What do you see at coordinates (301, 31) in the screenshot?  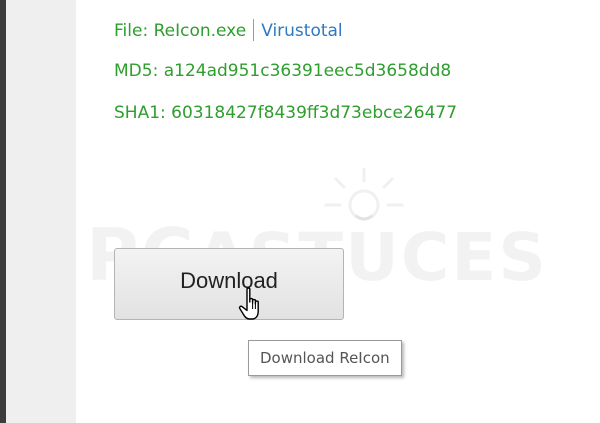 I see `virustotal-link: Virustotal` at bounding box center [301, 31].